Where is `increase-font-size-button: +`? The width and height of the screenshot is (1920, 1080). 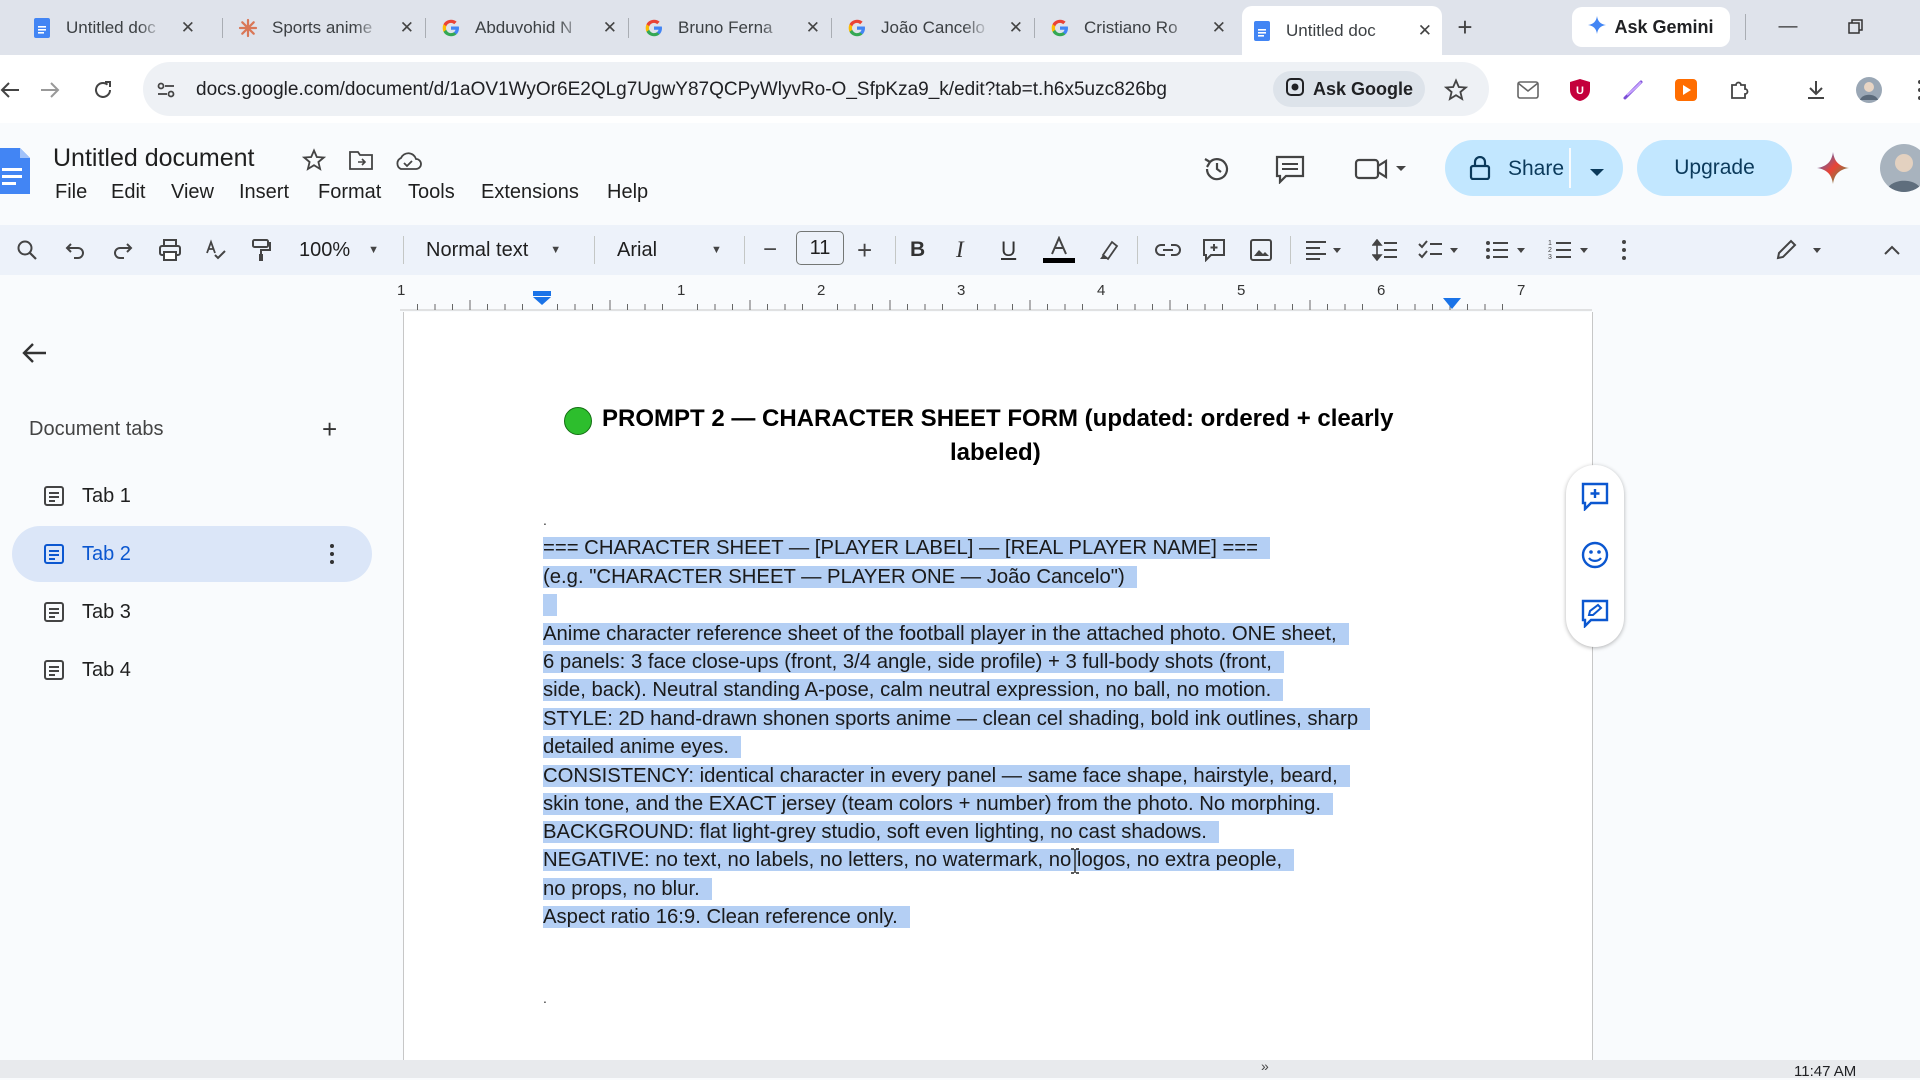 increase-font-size-button: + is located at coordinates (864, 250).